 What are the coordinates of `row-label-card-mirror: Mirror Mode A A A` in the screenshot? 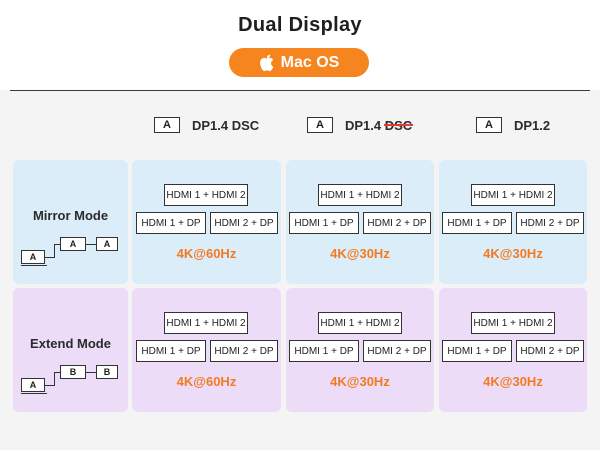 It's located at (70, 222).